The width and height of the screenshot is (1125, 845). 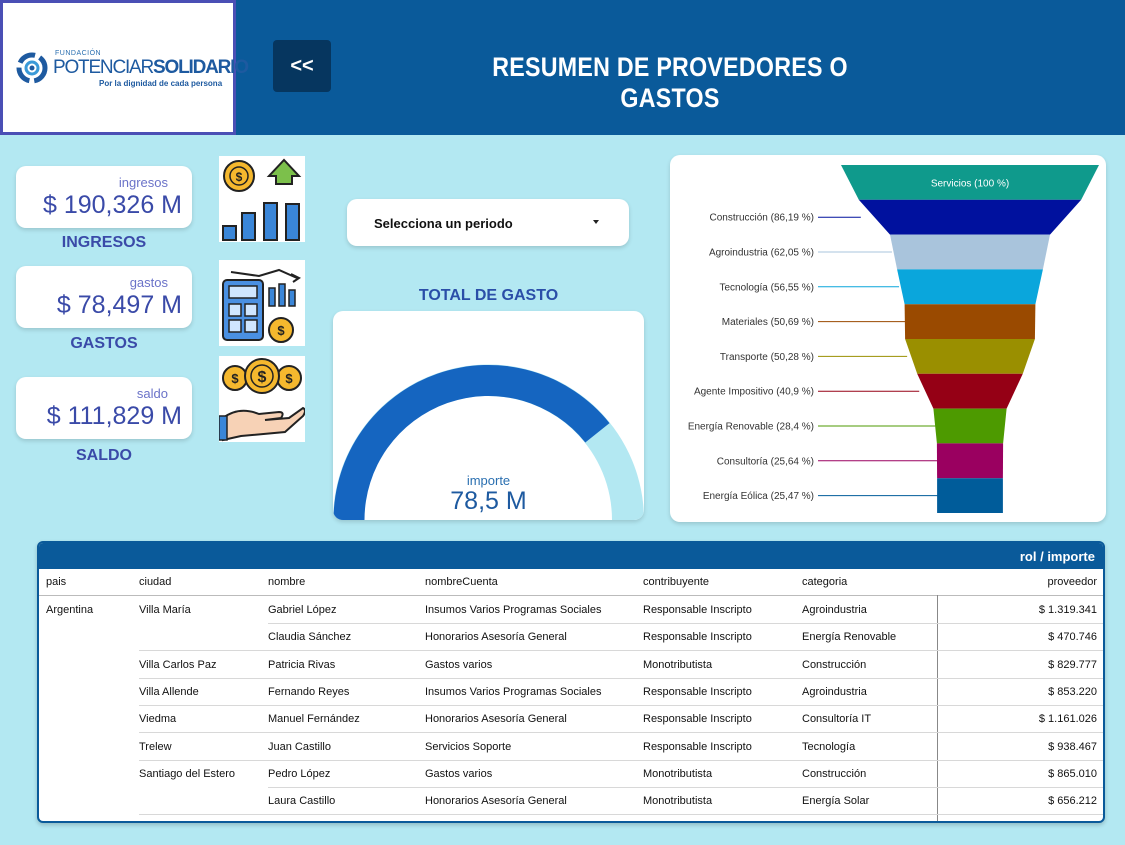 I want to click on kpi-value: $ 78,497 M, so click(x=119, y=305).